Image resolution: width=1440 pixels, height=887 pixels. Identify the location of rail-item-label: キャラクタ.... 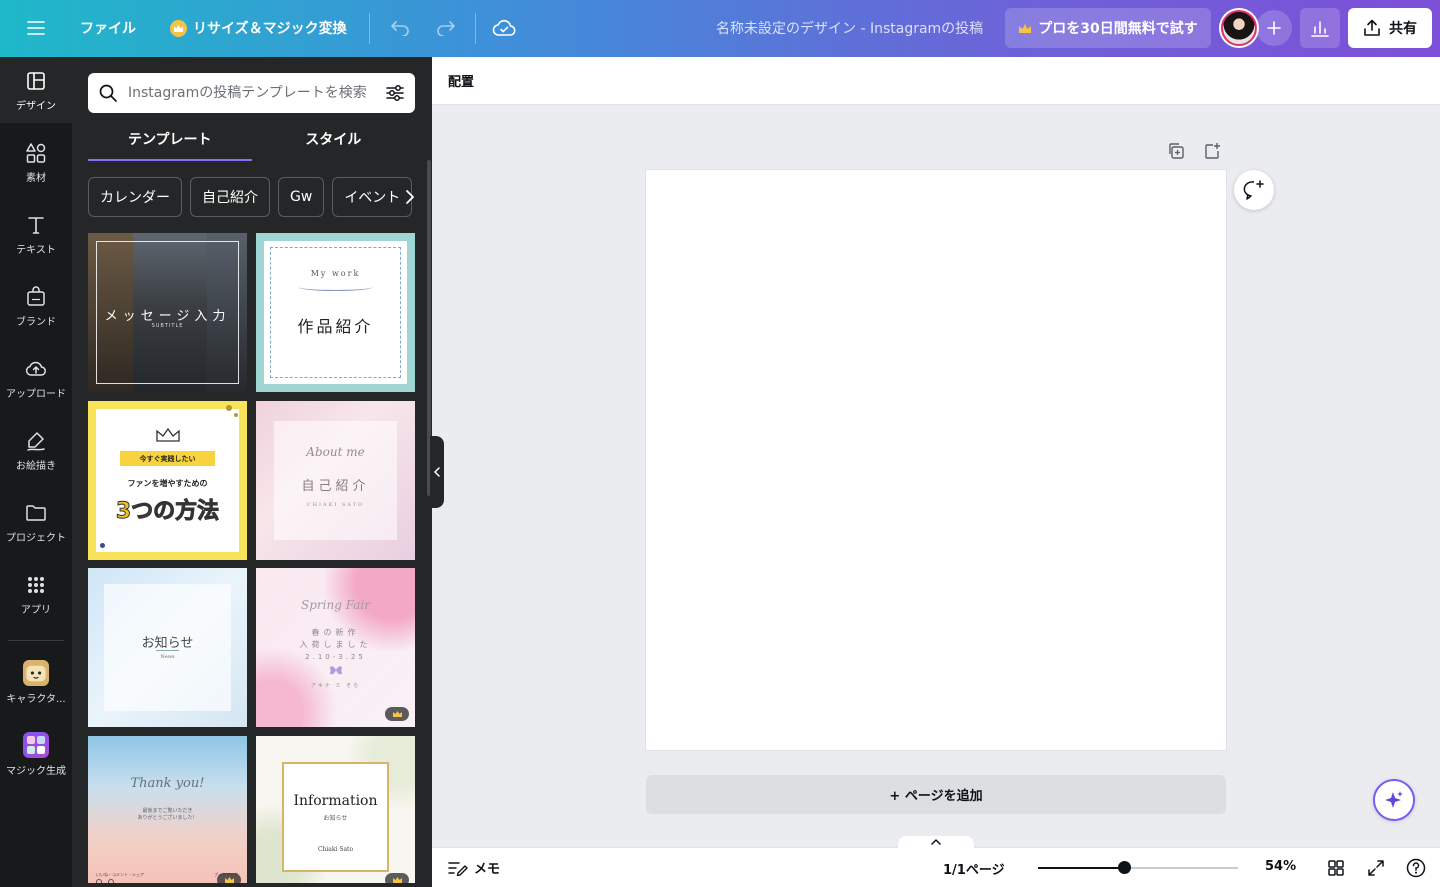
(36, 699).